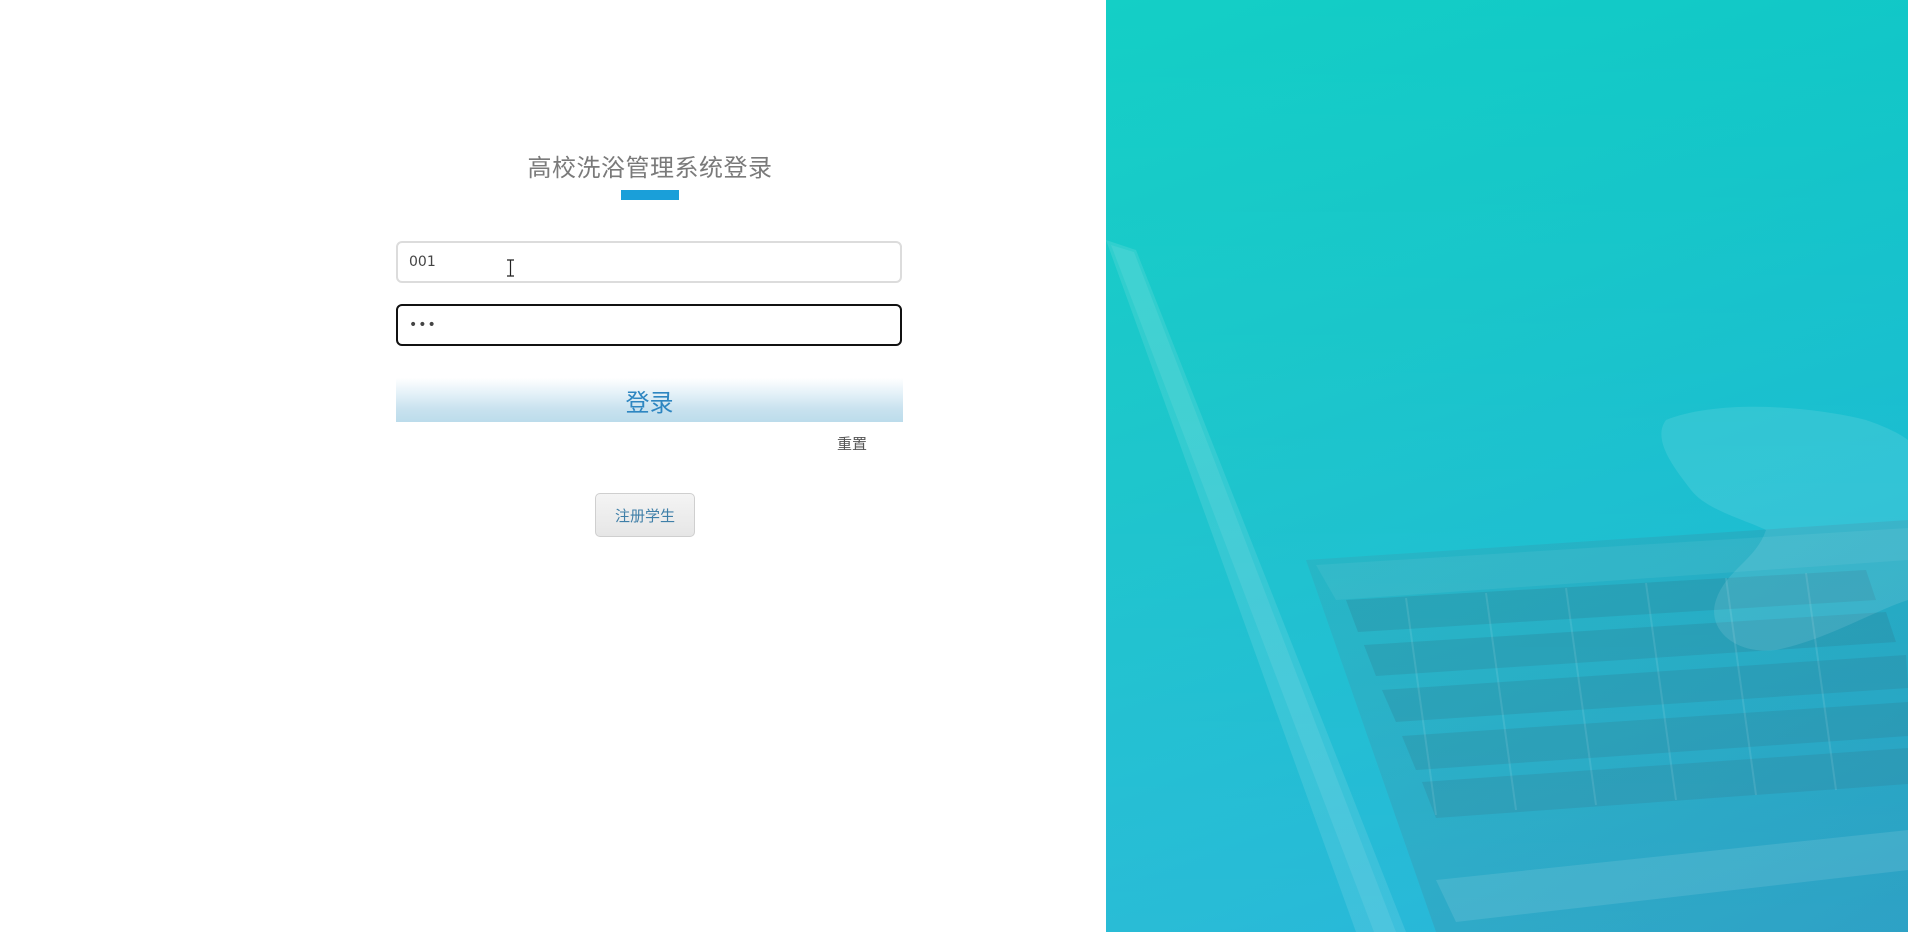  I want to click on username-input, so click(649, 262).